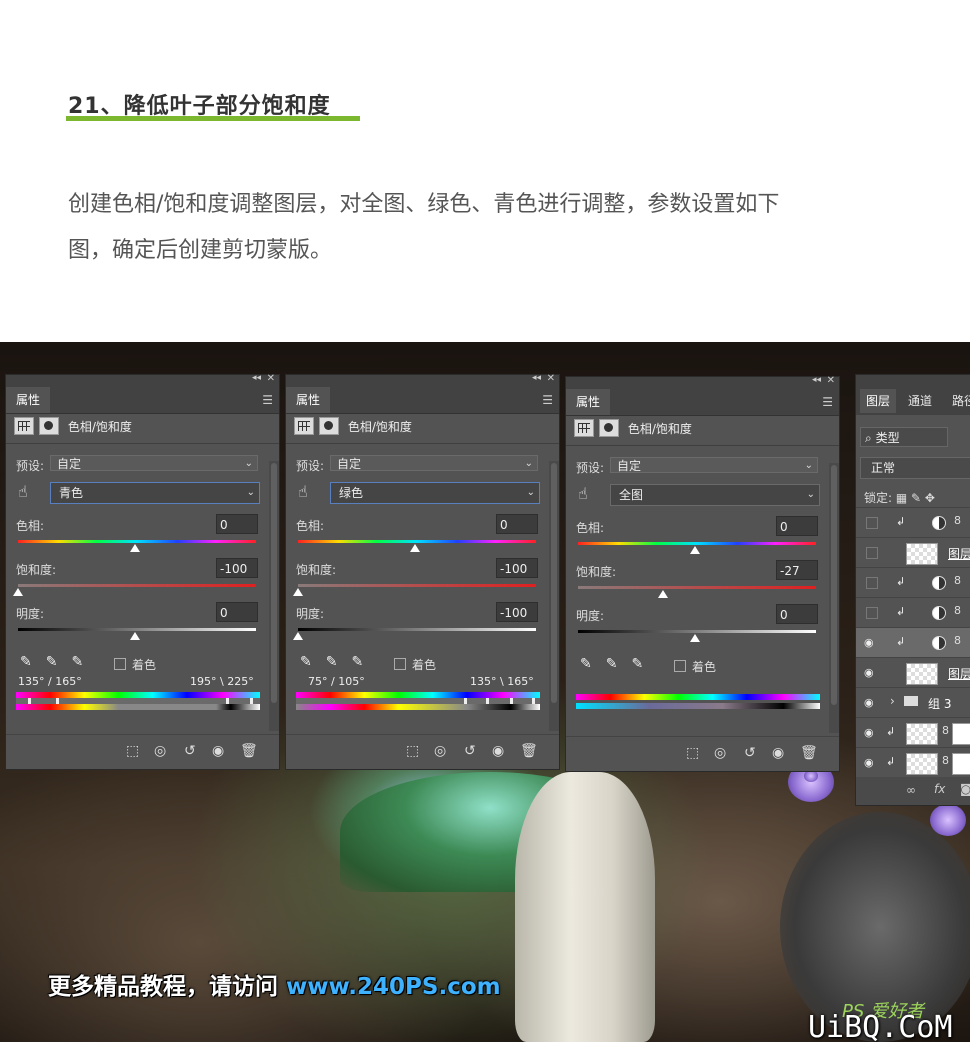 Image resolution: width=970 pixels, height=1042 pixels. What do you see at coordinates (237, 612) in the screenshot?
I see `lightness-input: 0` at bounding box center [237, 612].